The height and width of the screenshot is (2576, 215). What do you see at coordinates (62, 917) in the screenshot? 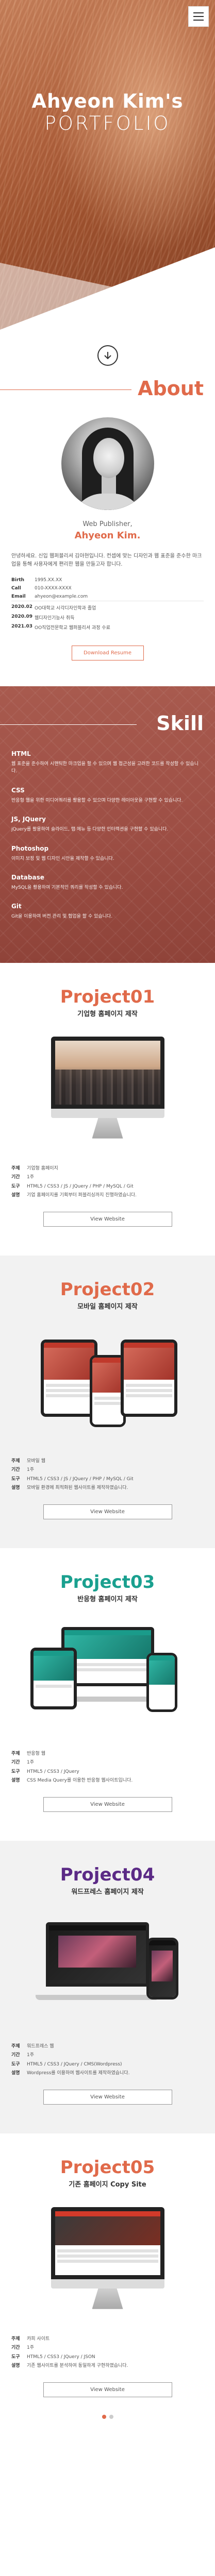
I see `skill-desc: Git을 이용하여 버전 관리 및 협업을 할 수 있습니다.` at bounding box center [62, 917].